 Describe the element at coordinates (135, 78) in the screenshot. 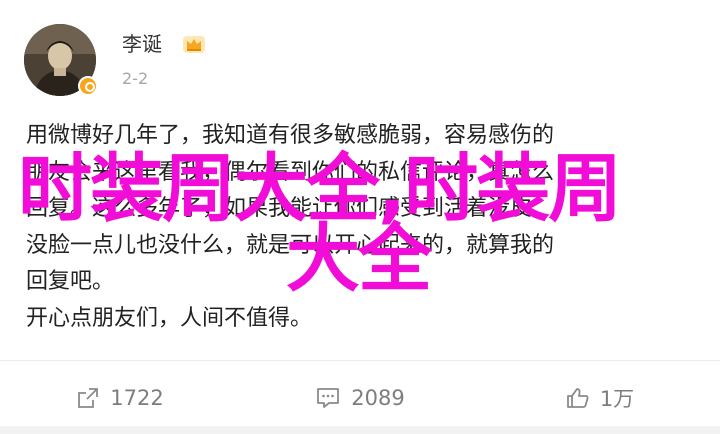

I see `post-time: 2-2` at that location.